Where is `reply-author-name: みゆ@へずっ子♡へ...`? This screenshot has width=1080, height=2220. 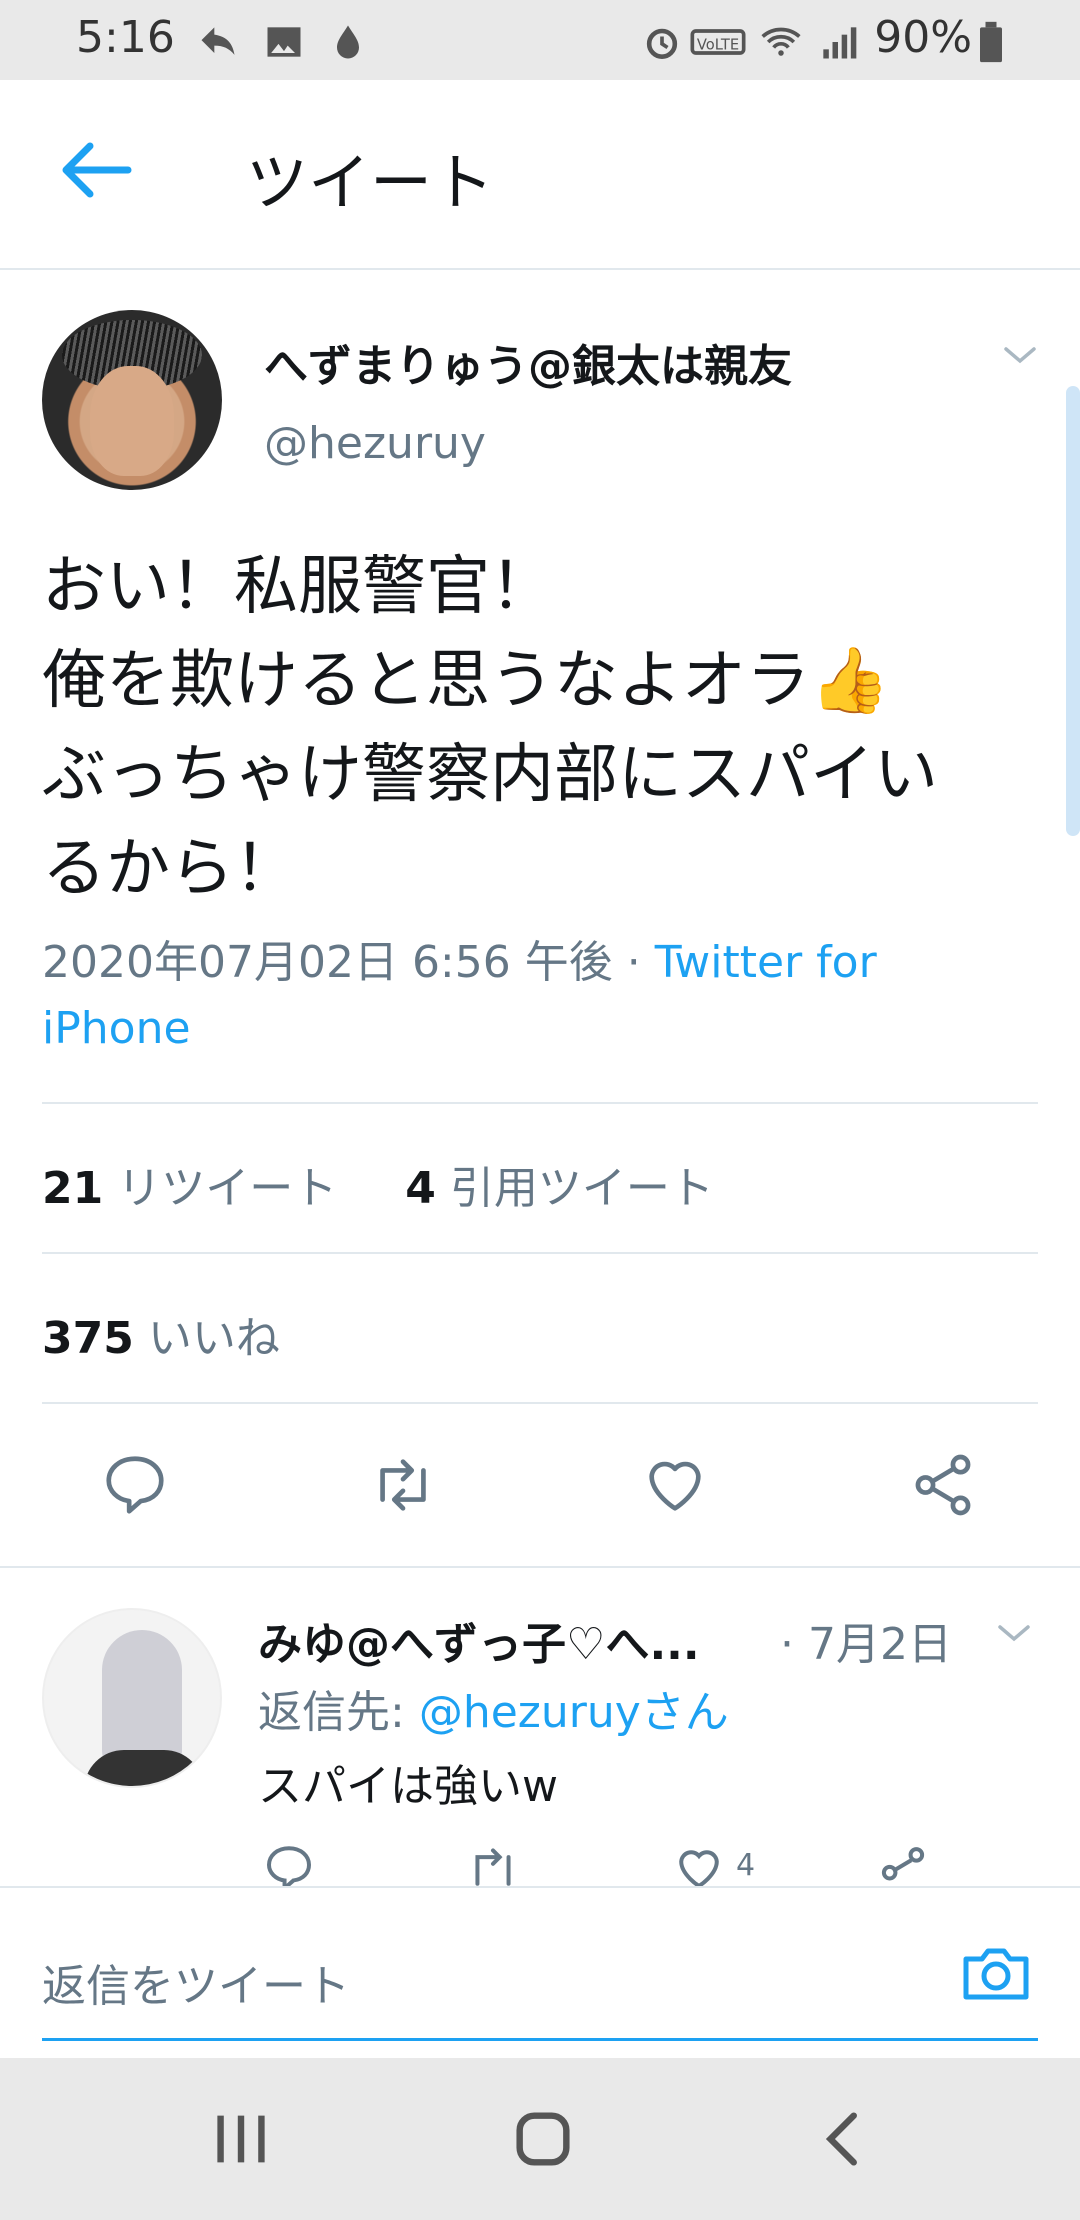 reply-author-name: みゆ@へずっ子♡へ... is located at coordinates (479, 1640).